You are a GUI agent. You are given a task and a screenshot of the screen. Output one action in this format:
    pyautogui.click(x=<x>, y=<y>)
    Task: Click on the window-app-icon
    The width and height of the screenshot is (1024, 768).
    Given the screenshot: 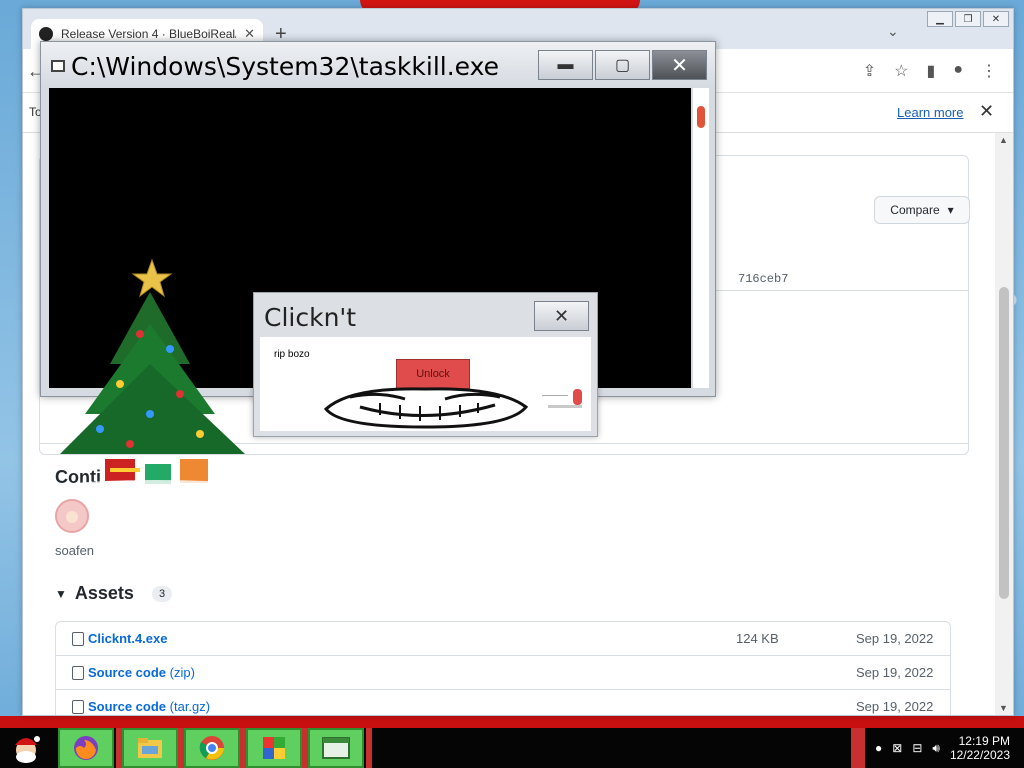 What is the action you would take?
    pyautogui.click(x=336, y=748)
    